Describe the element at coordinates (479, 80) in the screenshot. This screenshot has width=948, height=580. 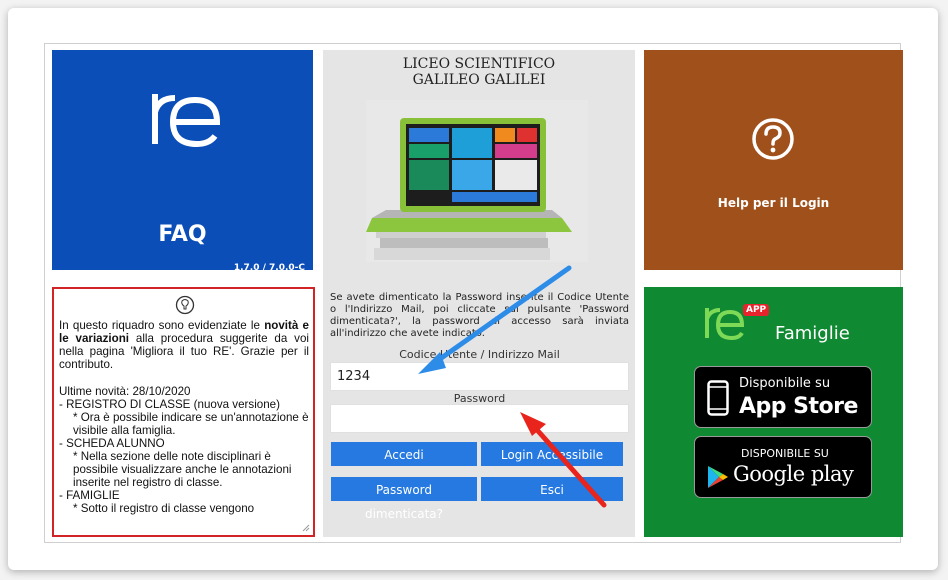
I see `school-name-line2: GALILEO GALILEI` at that location.